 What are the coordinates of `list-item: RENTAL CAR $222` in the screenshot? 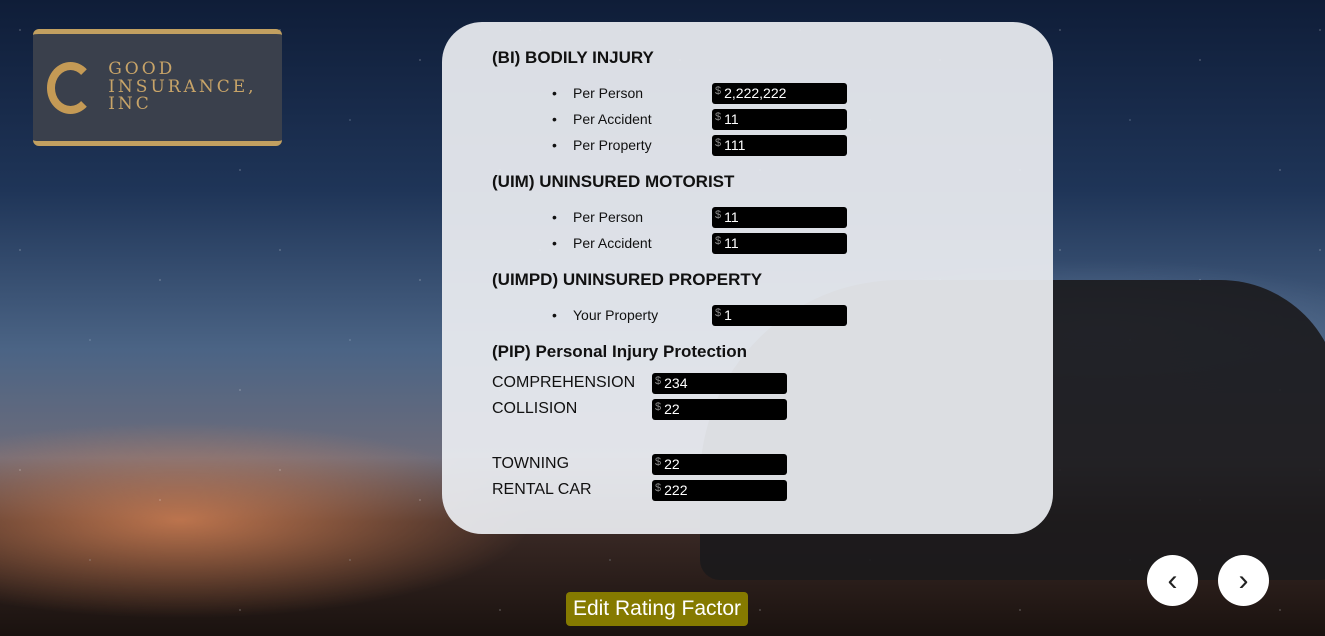 It's located at (772, 490).